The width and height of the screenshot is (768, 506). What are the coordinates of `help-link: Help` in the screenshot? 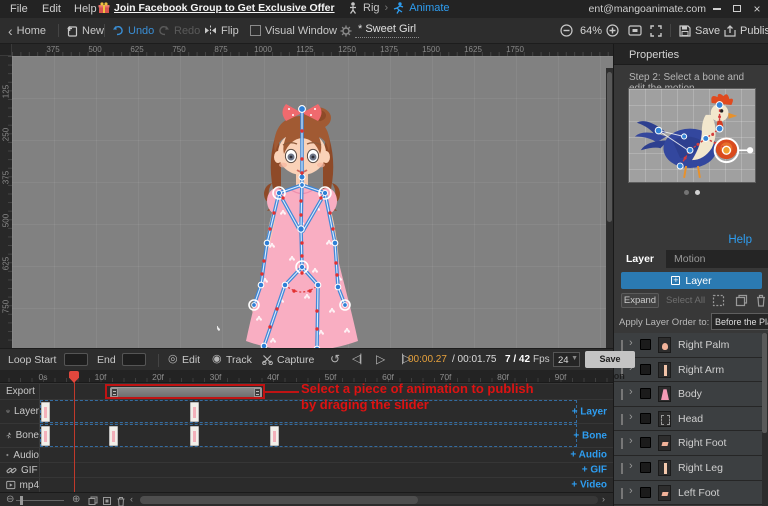 It's located at (740, 240).